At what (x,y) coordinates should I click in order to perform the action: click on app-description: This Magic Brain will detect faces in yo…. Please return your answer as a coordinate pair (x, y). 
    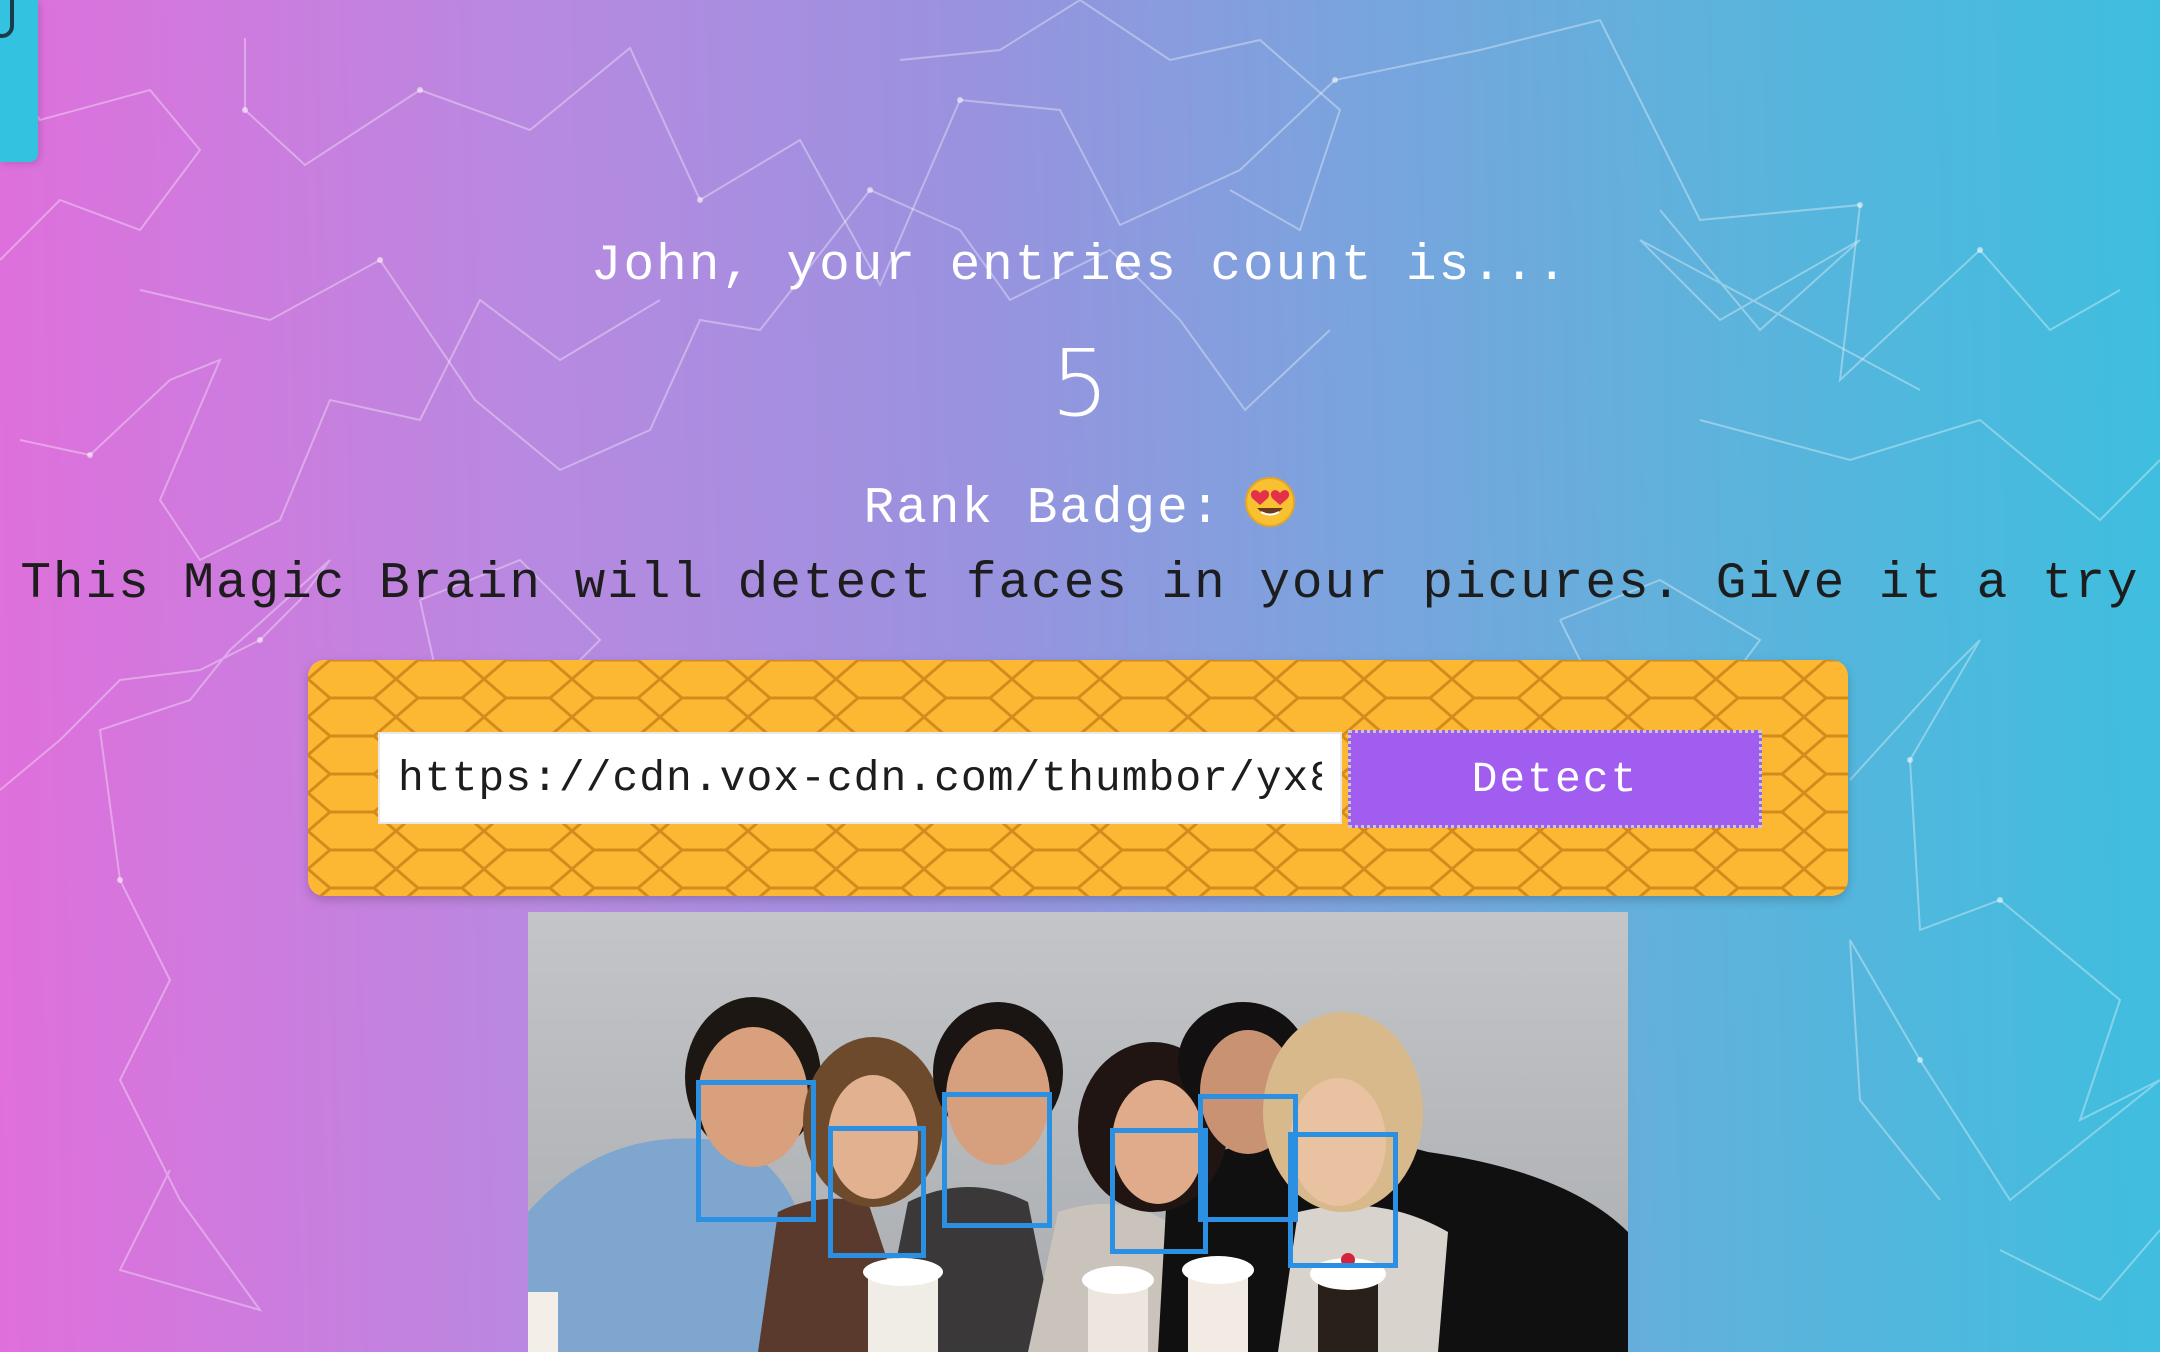
    Looking at the image, I should click on (1080, 584).